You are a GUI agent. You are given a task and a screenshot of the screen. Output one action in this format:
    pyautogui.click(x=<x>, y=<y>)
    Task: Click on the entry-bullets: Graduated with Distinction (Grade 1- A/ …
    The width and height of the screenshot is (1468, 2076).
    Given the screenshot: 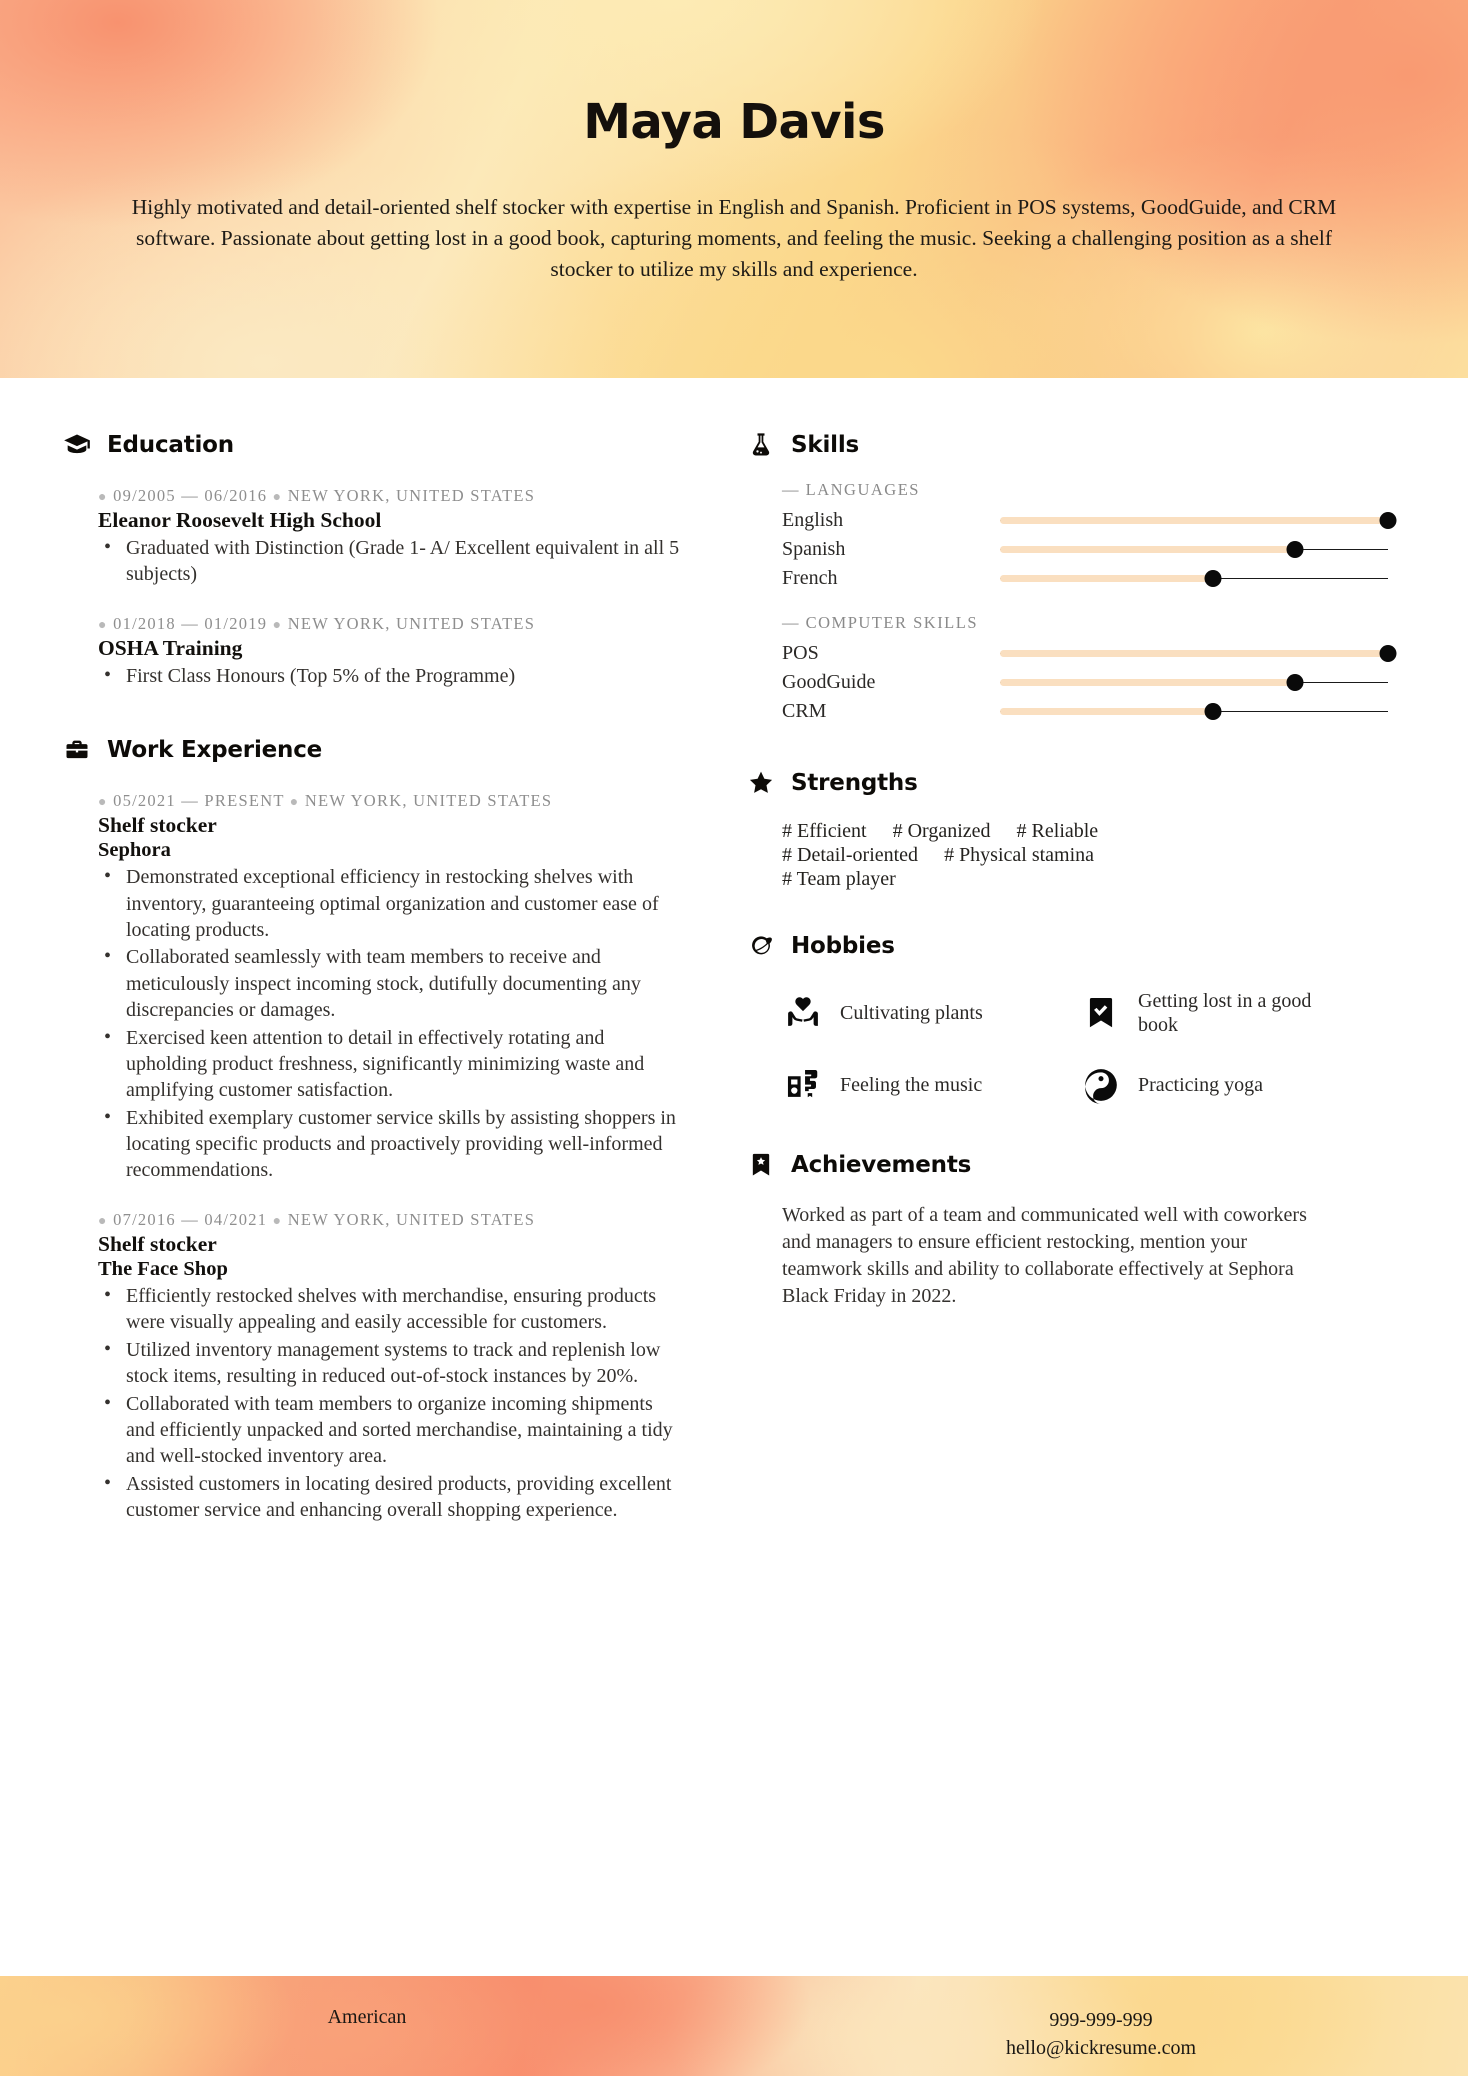 What is the action you would take?
    pyautogui.click(x=391, y=561)
    